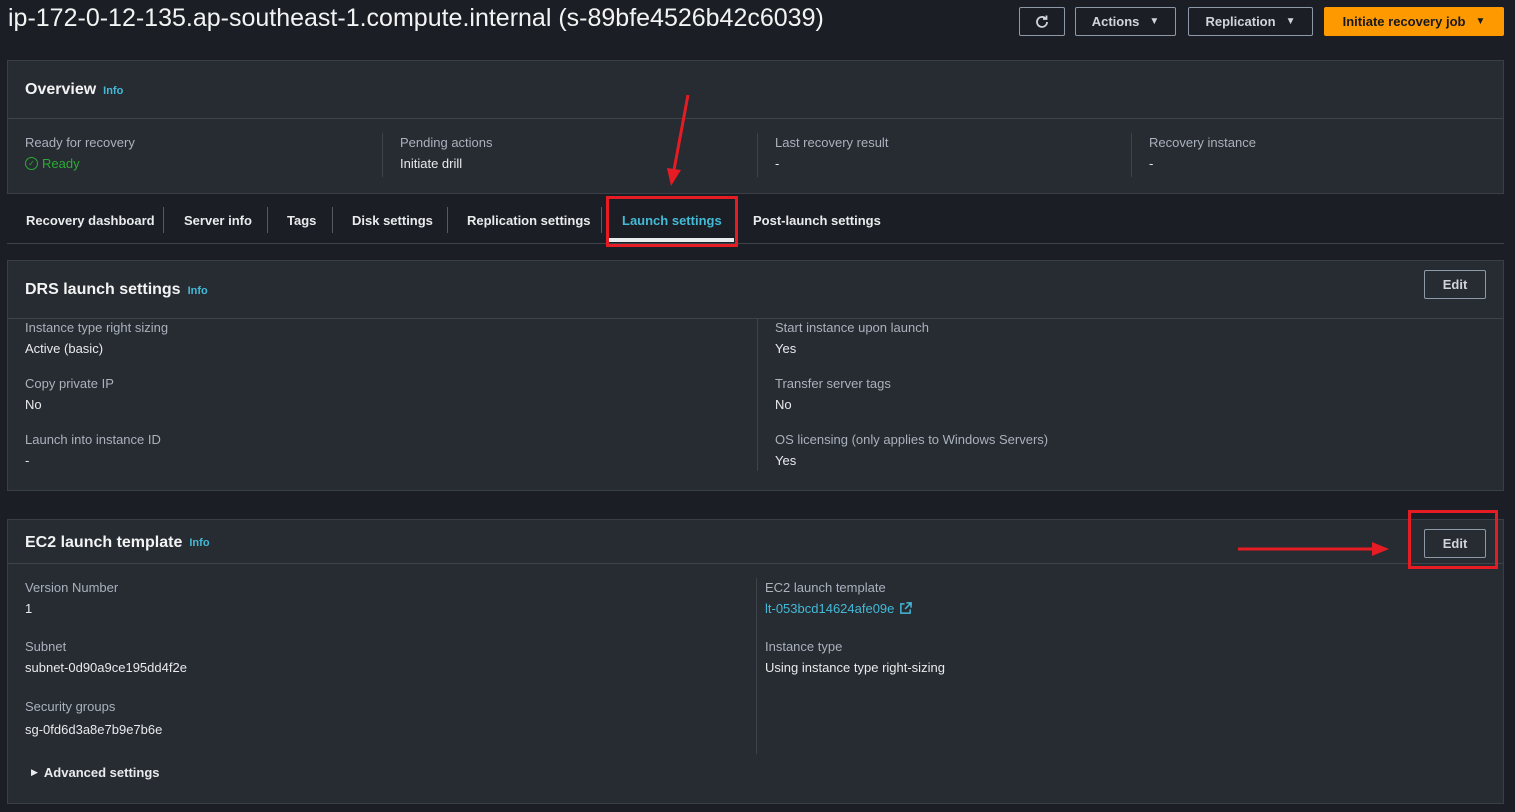  I want to click on tab-recovery-dashboard: Recovery dashboard, so click(90, 220).